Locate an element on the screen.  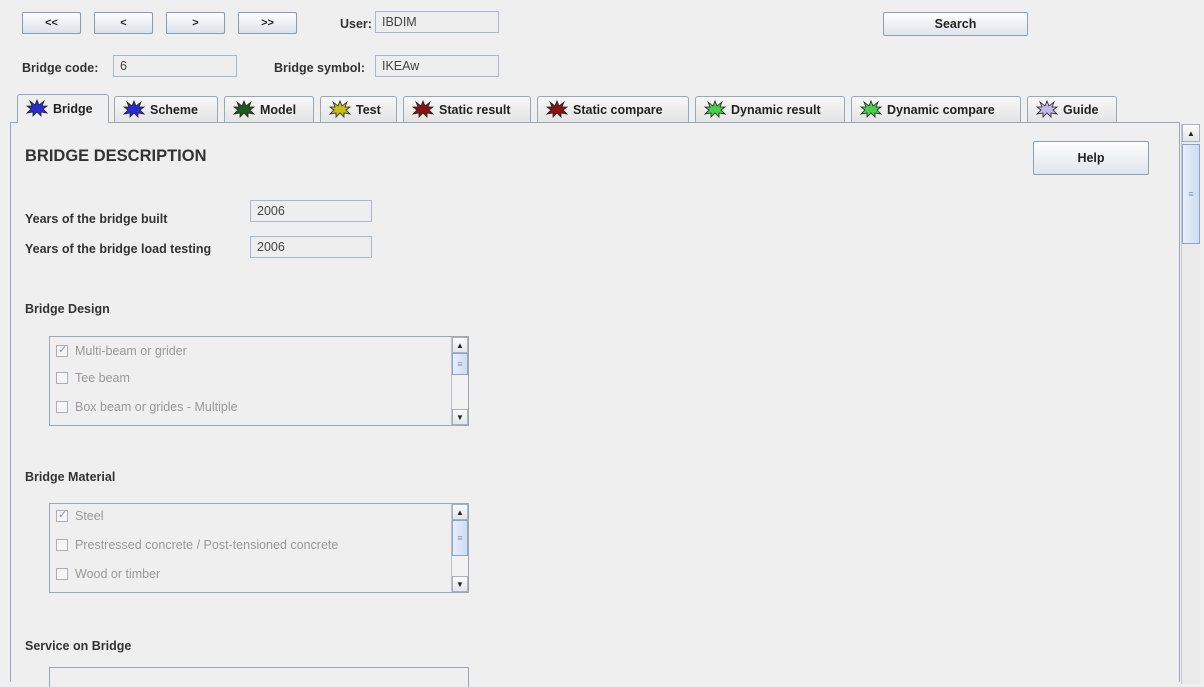
tab-guide: Guide is located at coordinates (1072, 109).